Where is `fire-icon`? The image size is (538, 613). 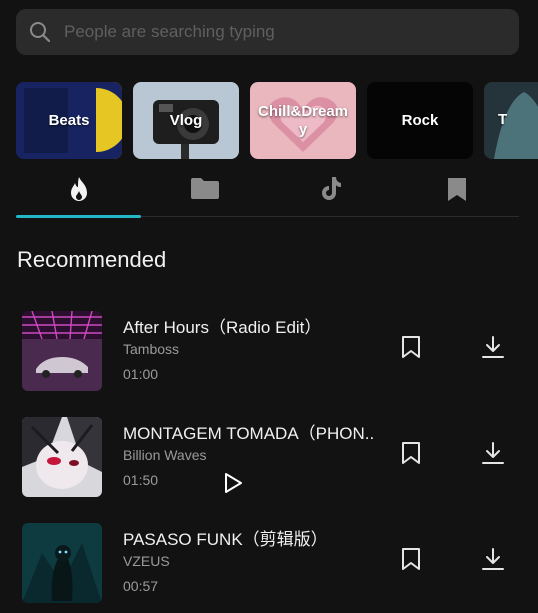
fire-icon is located at coordinates (78, 189).